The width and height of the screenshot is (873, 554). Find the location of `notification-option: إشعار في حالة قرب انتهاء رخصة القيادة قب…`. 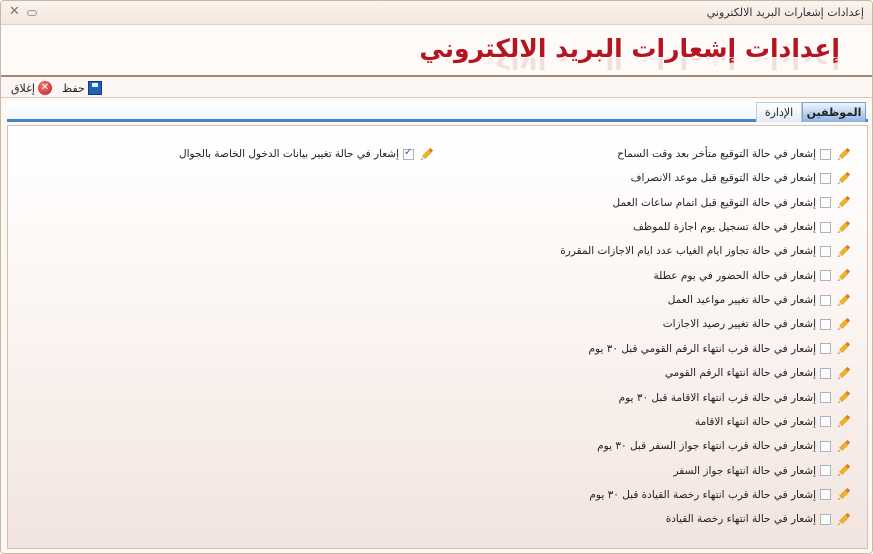

notification-option: إشعار في حالة قرب انتهاء رخصة القيادة قب… is located at coordinates (720, 495).